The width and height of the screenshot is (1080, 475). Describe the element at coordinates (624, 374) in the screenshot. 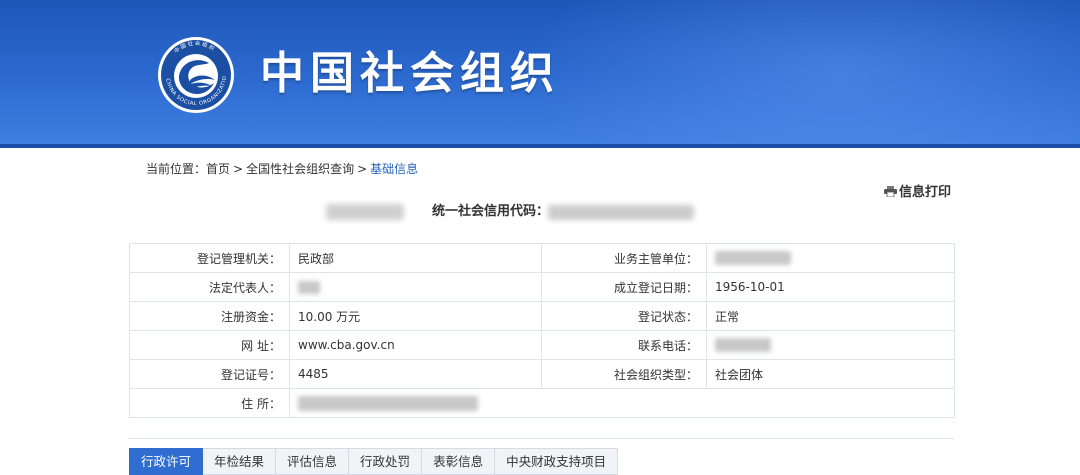

I see `organization-type-label: 社会组织类型：` at that location.